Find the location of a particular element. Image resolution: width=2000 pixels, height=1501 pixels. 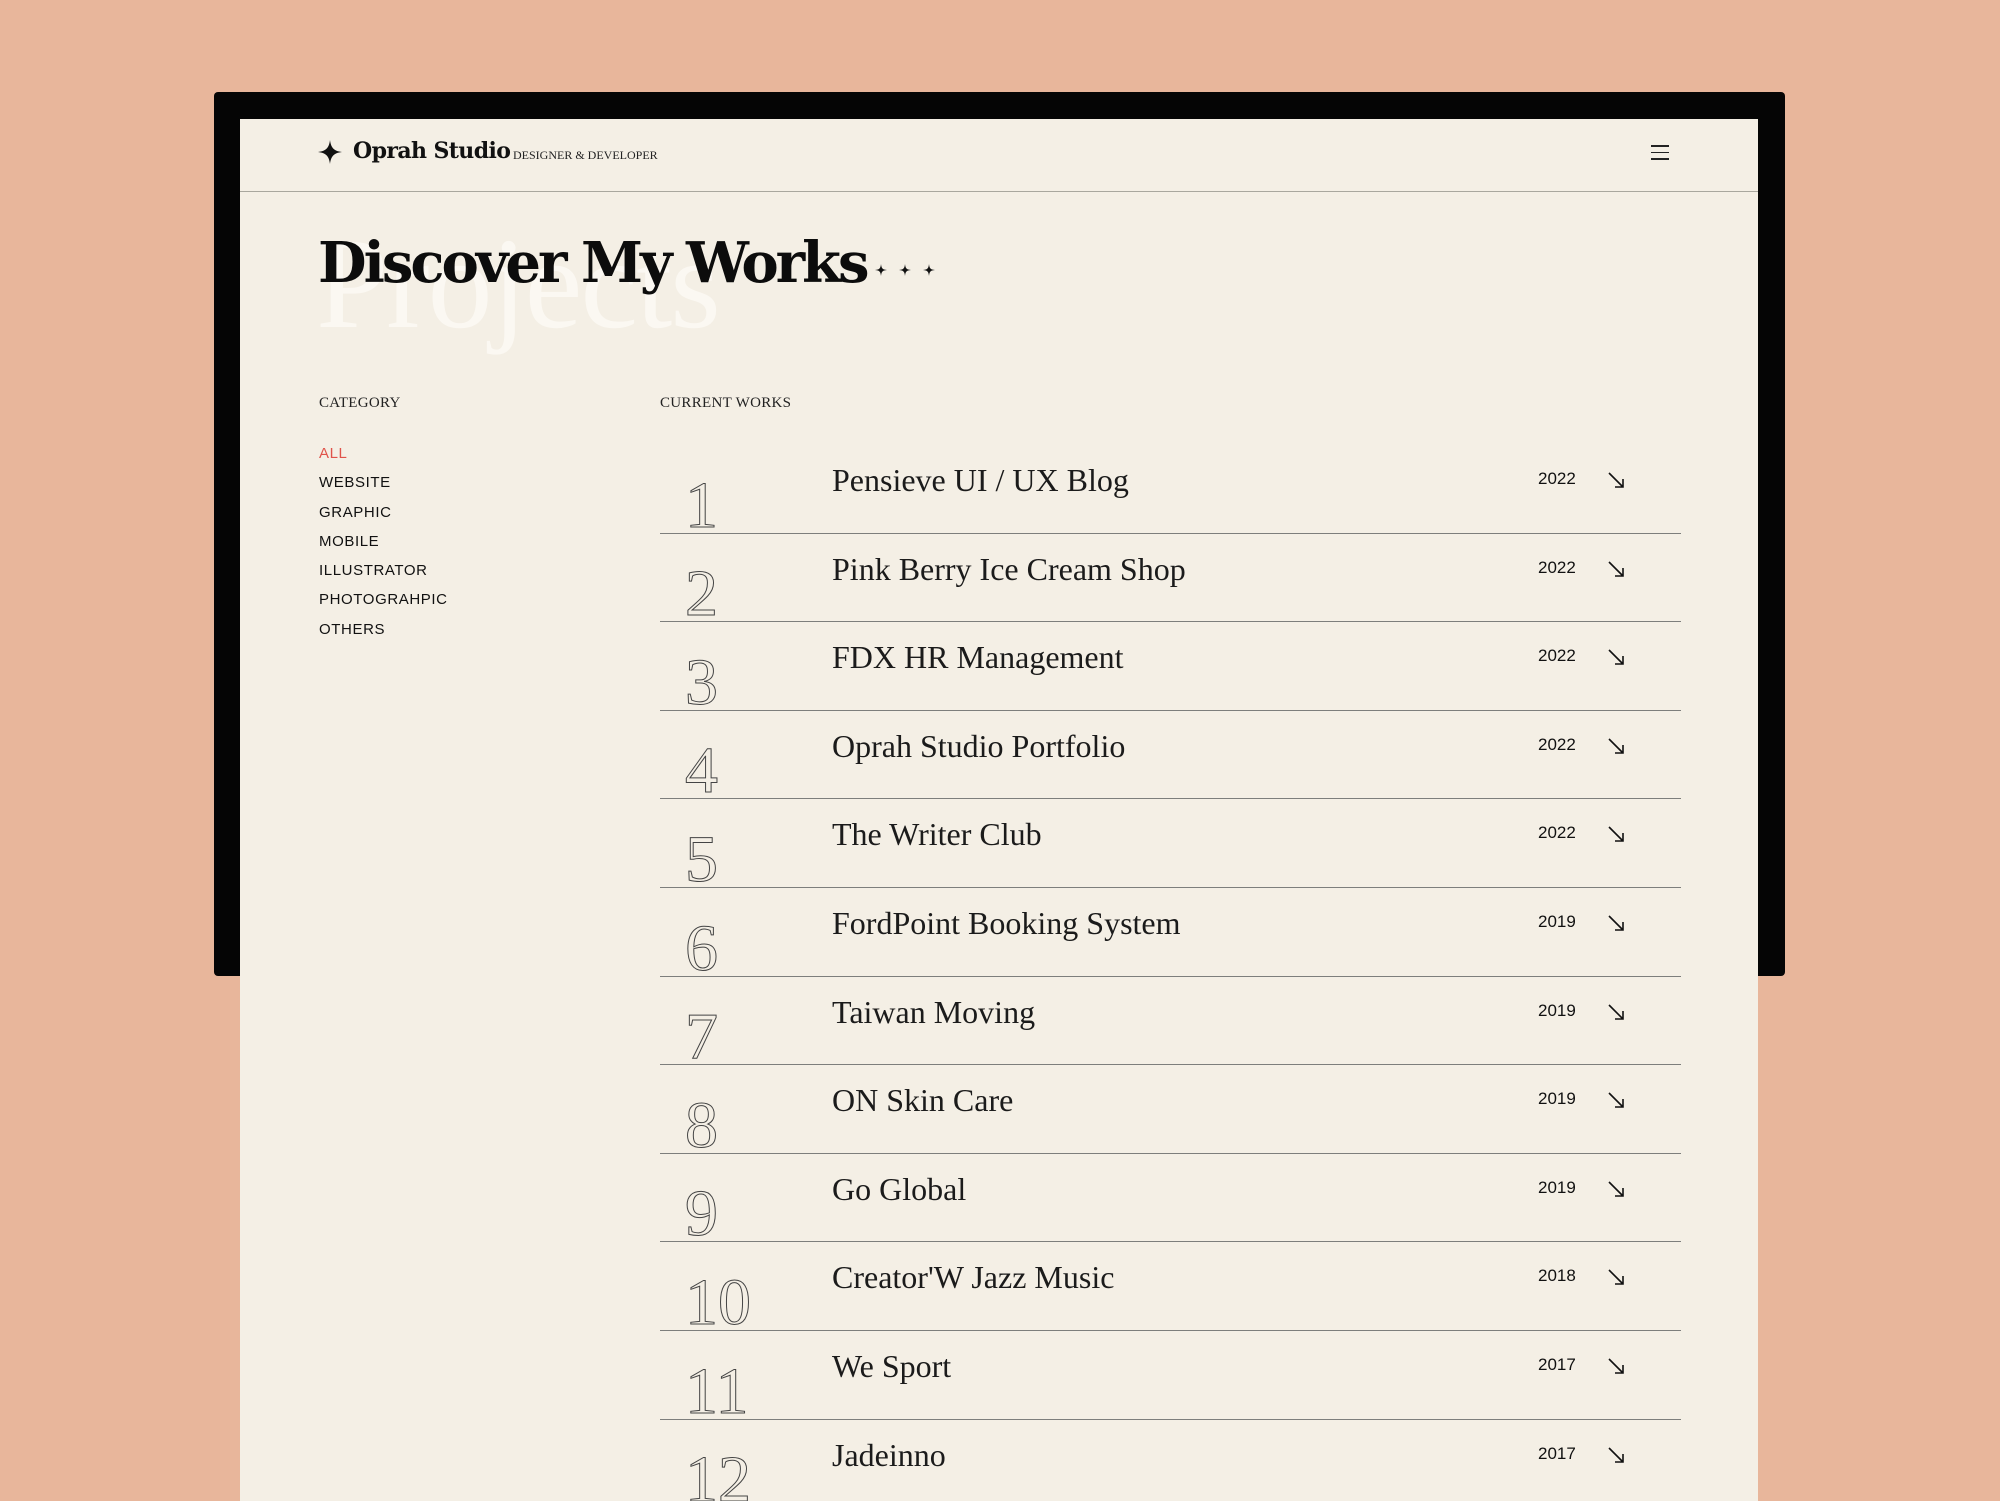

category-item-photographic: PHOTOGRAHPIC is located at coordinates (383, 605).